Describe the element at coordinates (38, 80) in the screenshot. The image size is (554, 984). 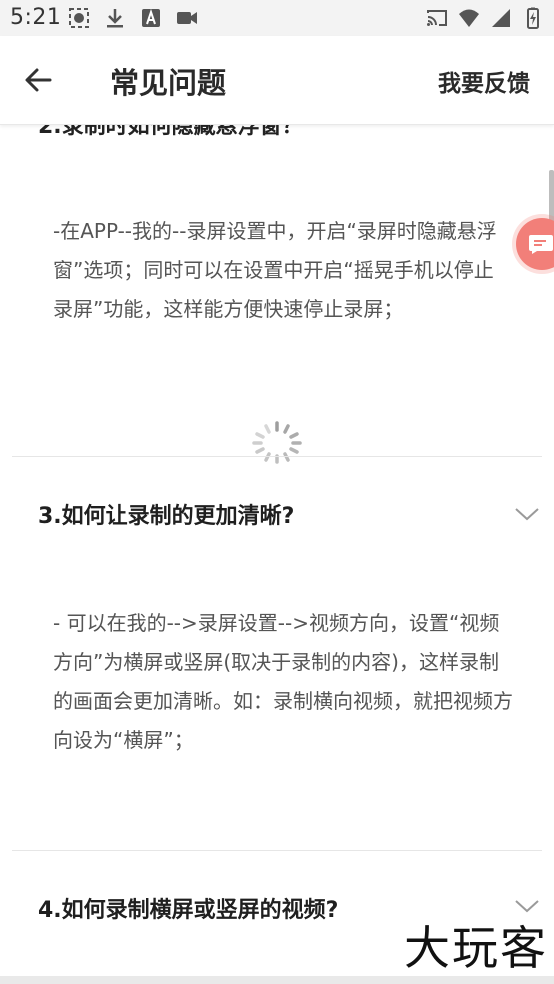
I see `arrow-left-icon` at that location.